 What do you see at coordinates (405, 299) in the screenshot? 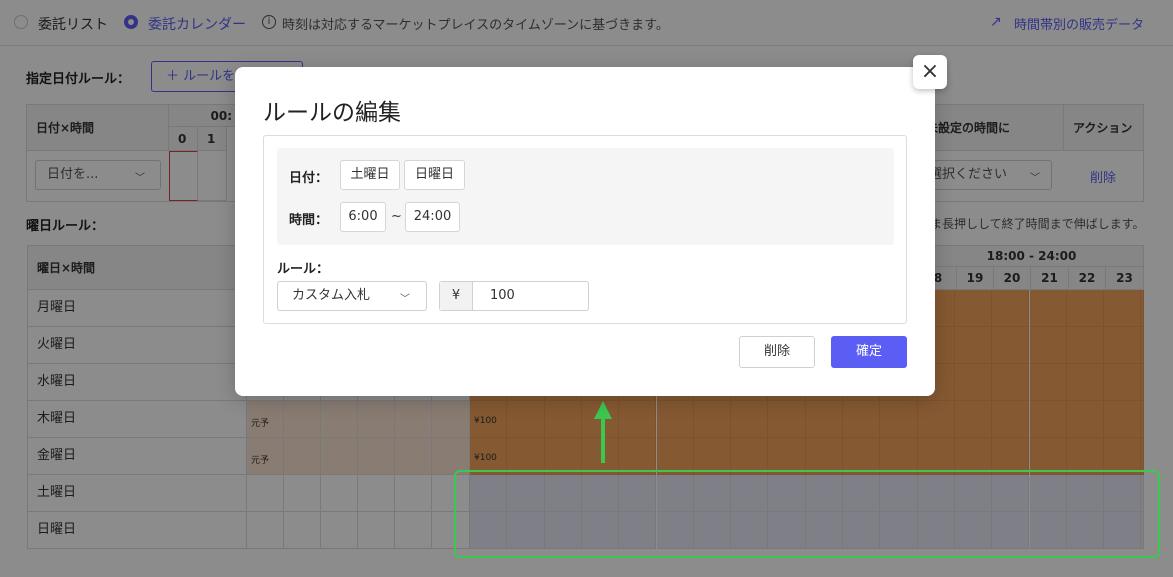
I see `chevron-down-icon: ﹀` at bounding box center [405, 299].